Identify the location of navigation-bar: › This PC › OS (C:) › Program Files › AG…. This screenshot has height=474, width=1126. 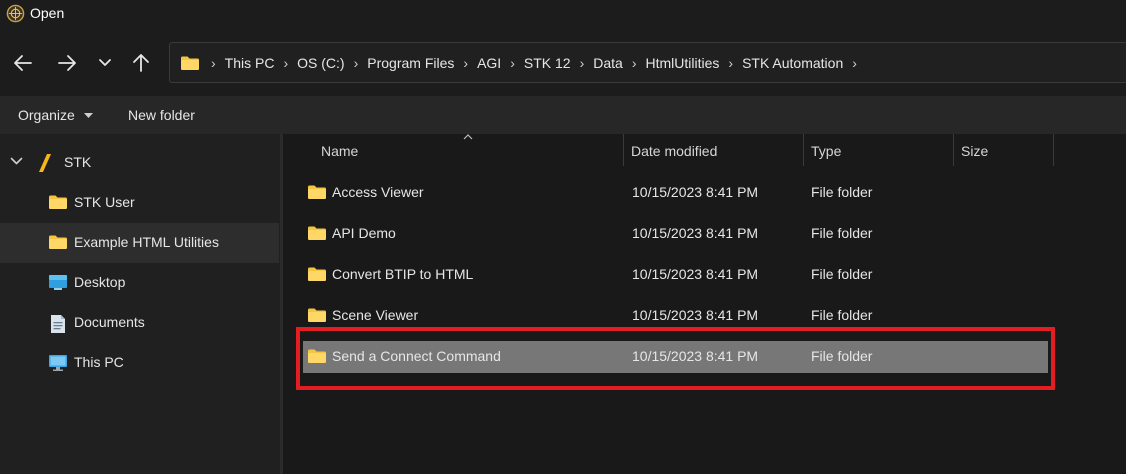
(563, 62).